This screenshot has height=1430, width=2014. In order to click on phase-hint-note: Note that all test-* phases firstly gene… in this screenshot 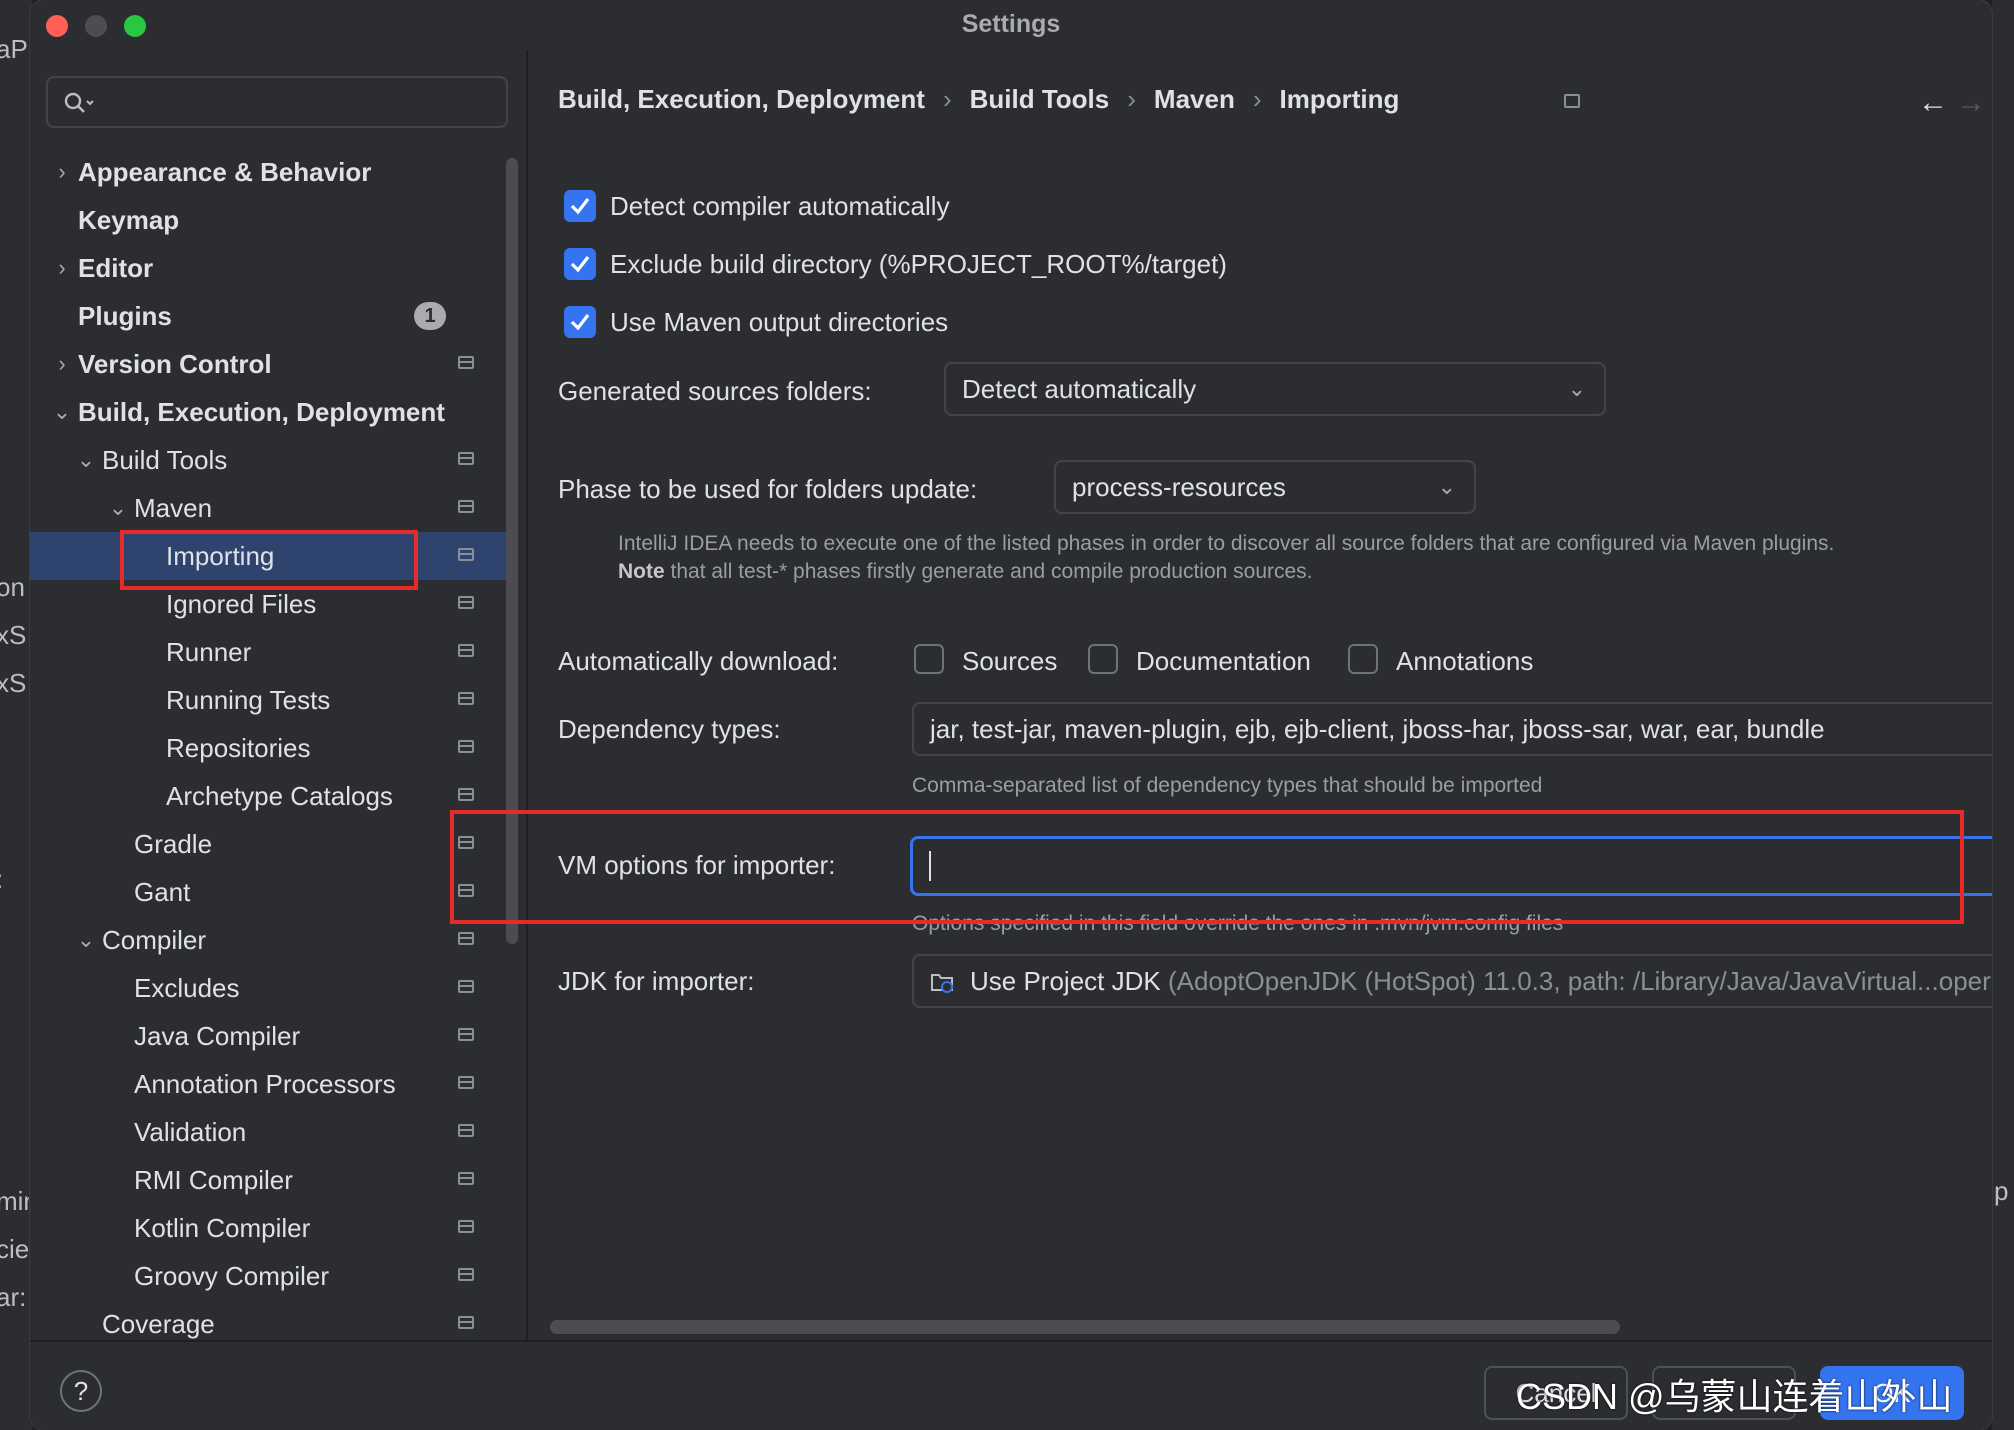, I will do `click(965, 572)`.